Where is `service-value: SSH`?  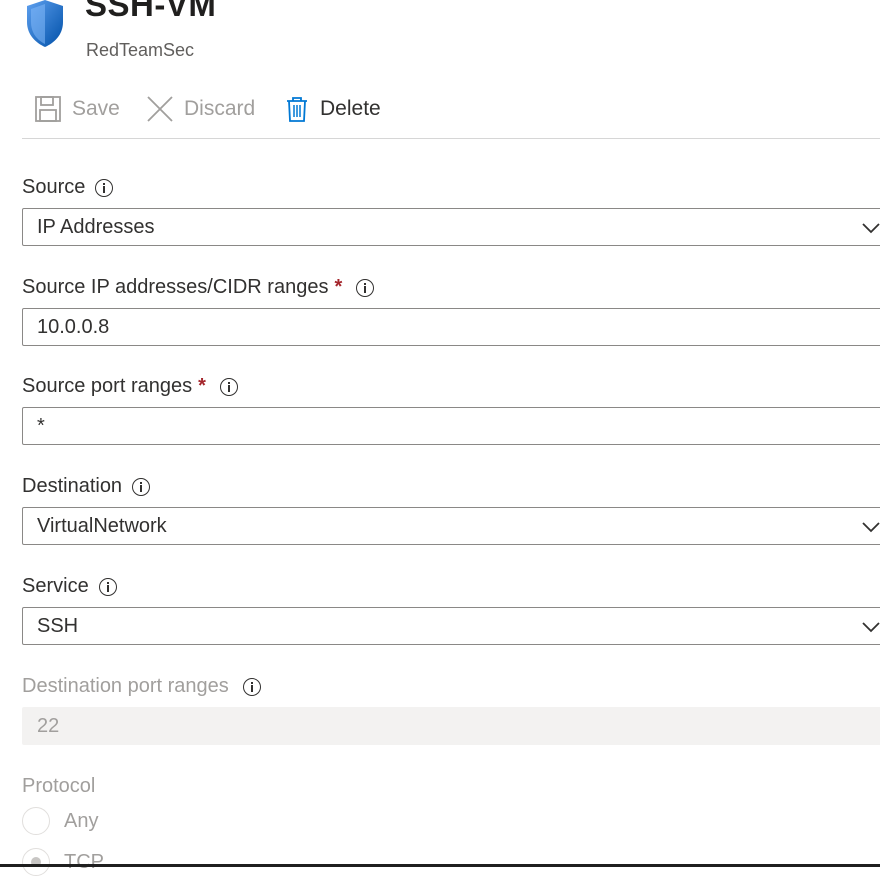 service-value: SSH is located at coordinates (58, 625).